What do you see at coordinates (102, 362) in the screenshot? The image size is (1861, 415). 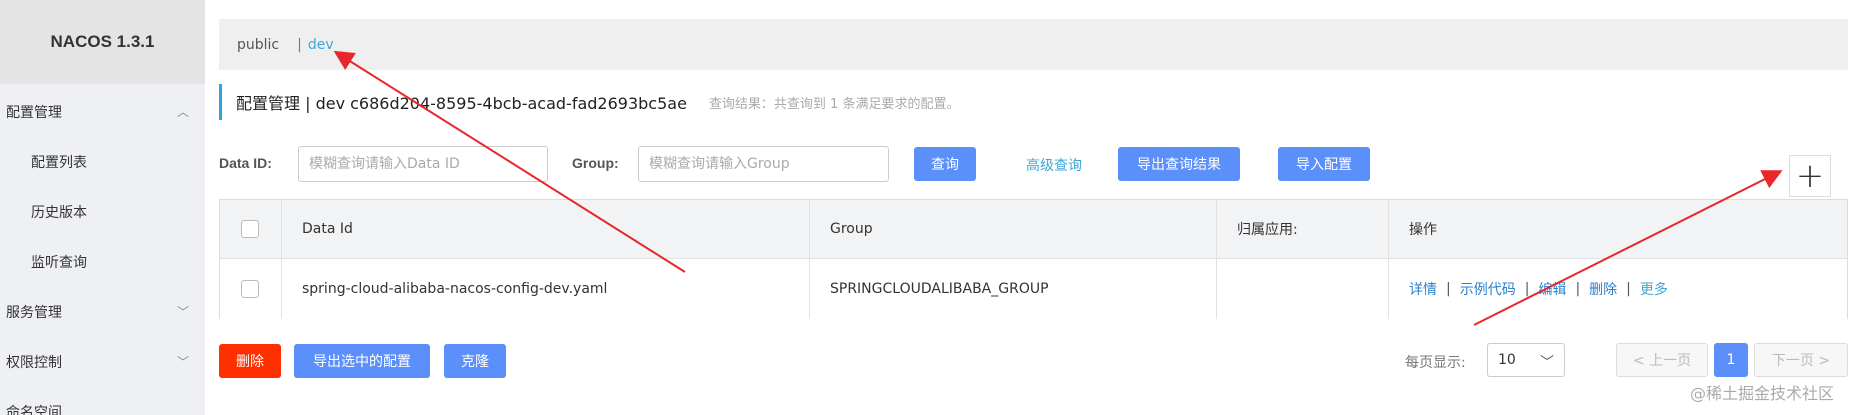 I see `sidebar-item-permission: 权限控制 ﹀` at bounding box center [102, 362].